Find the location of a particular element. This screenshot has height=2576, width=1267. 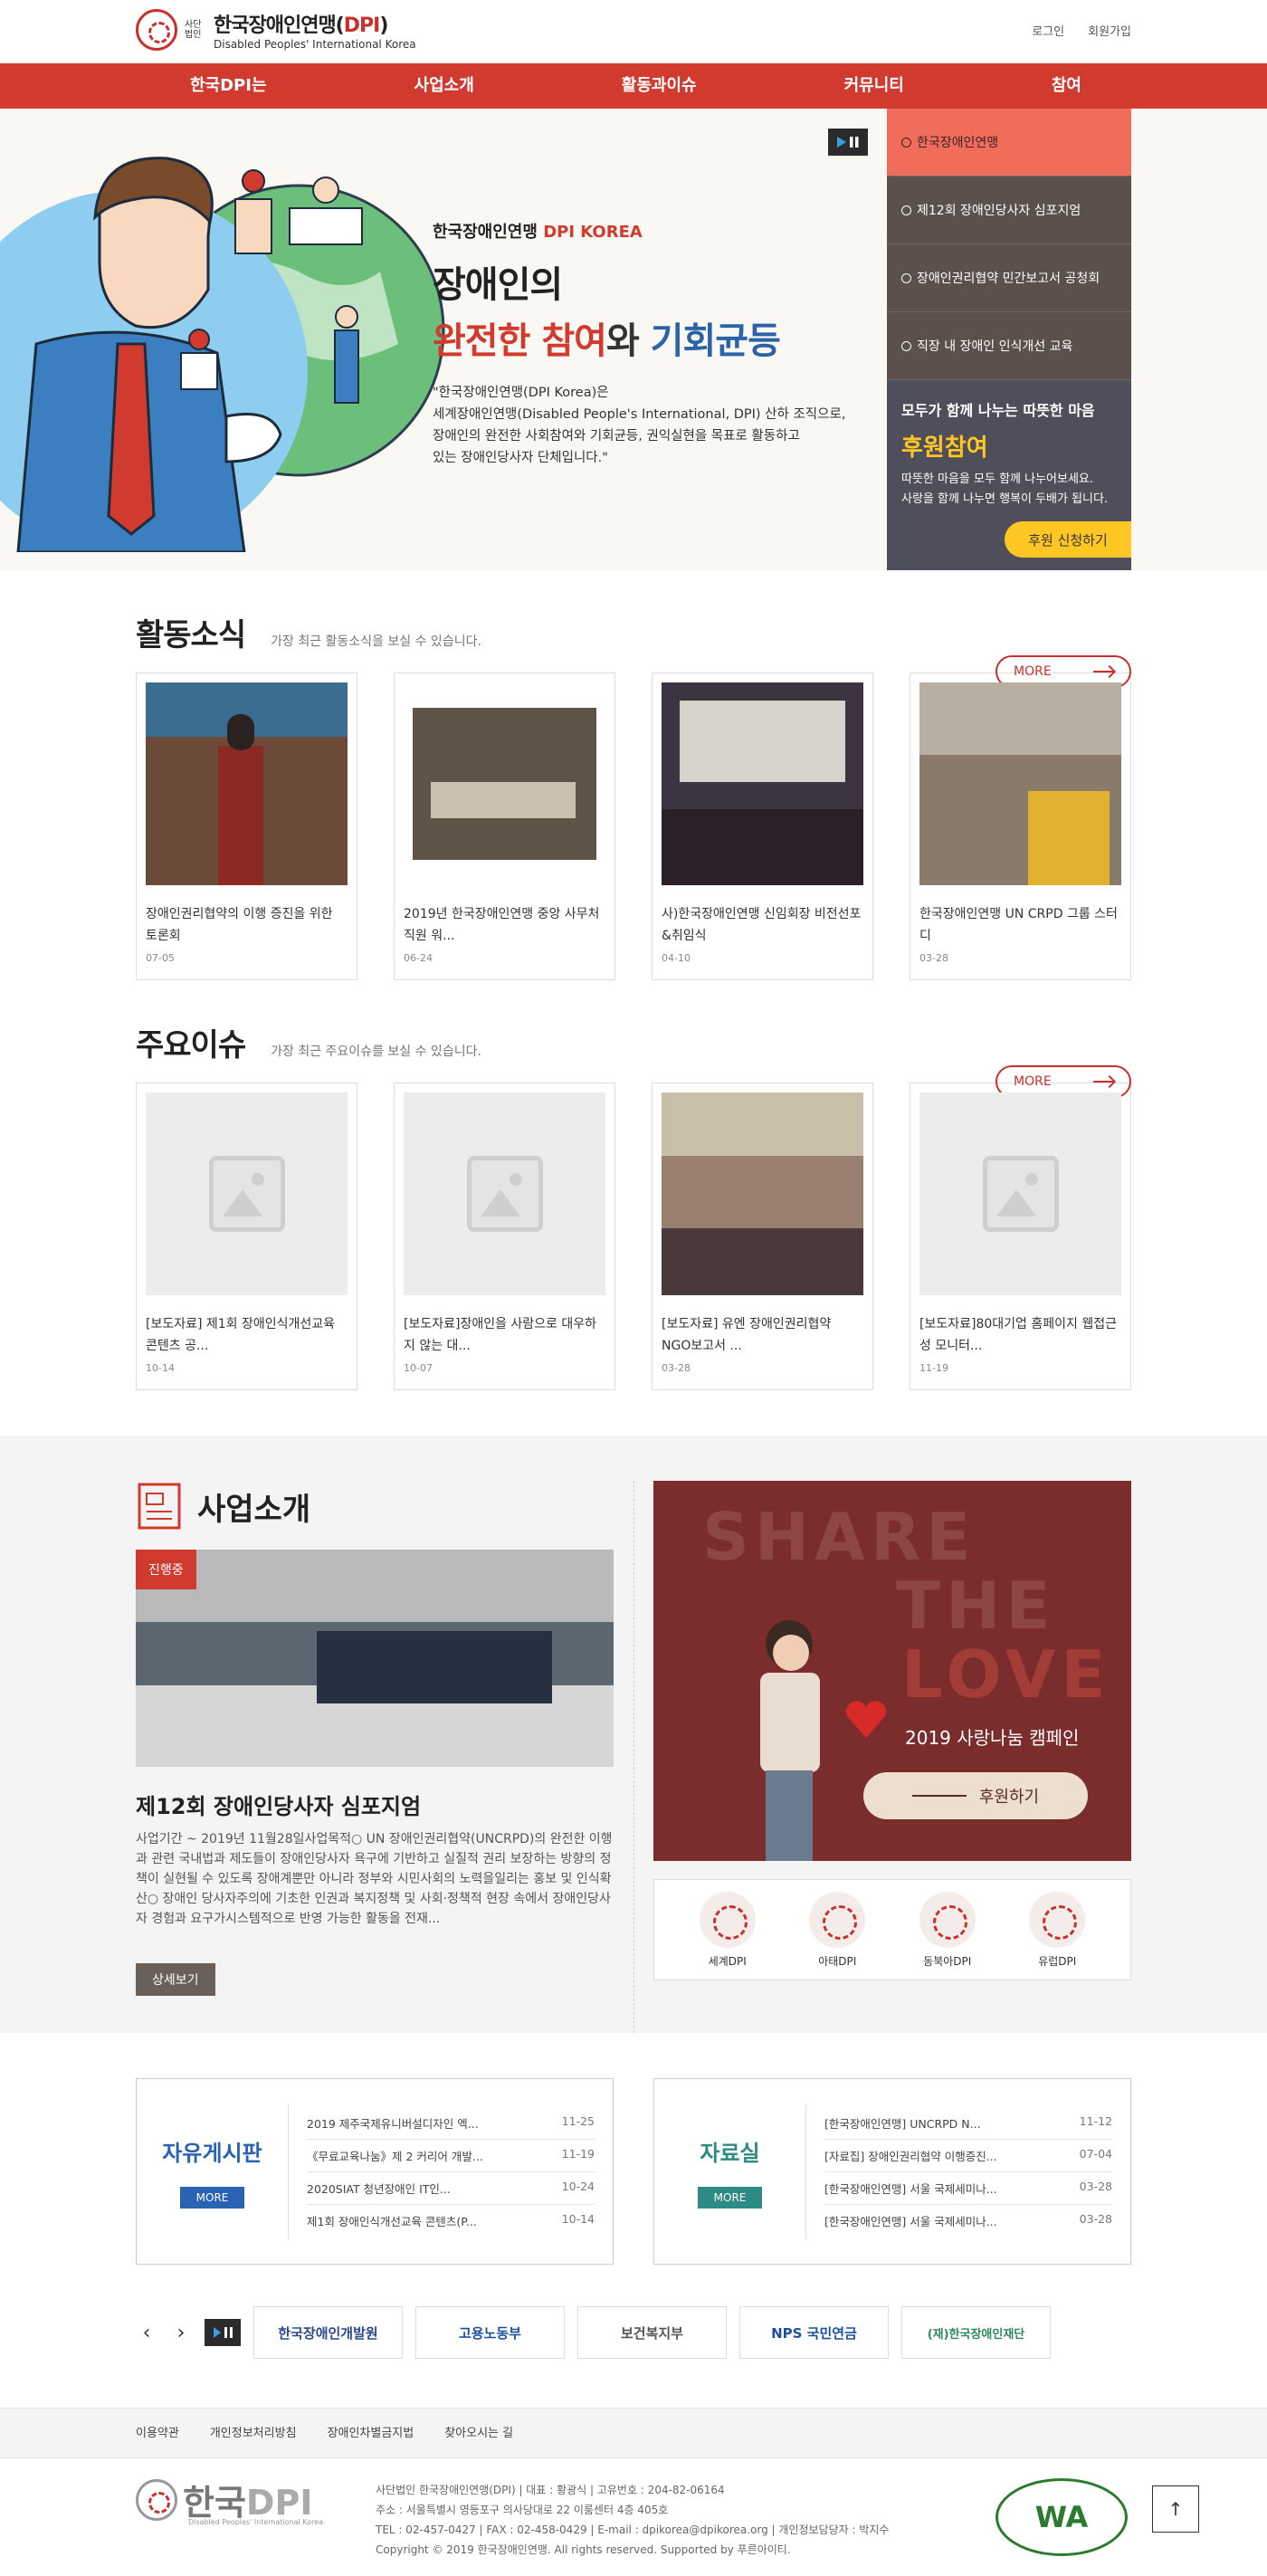

login-link: 로그인 is located at coordinates (1048, 30).